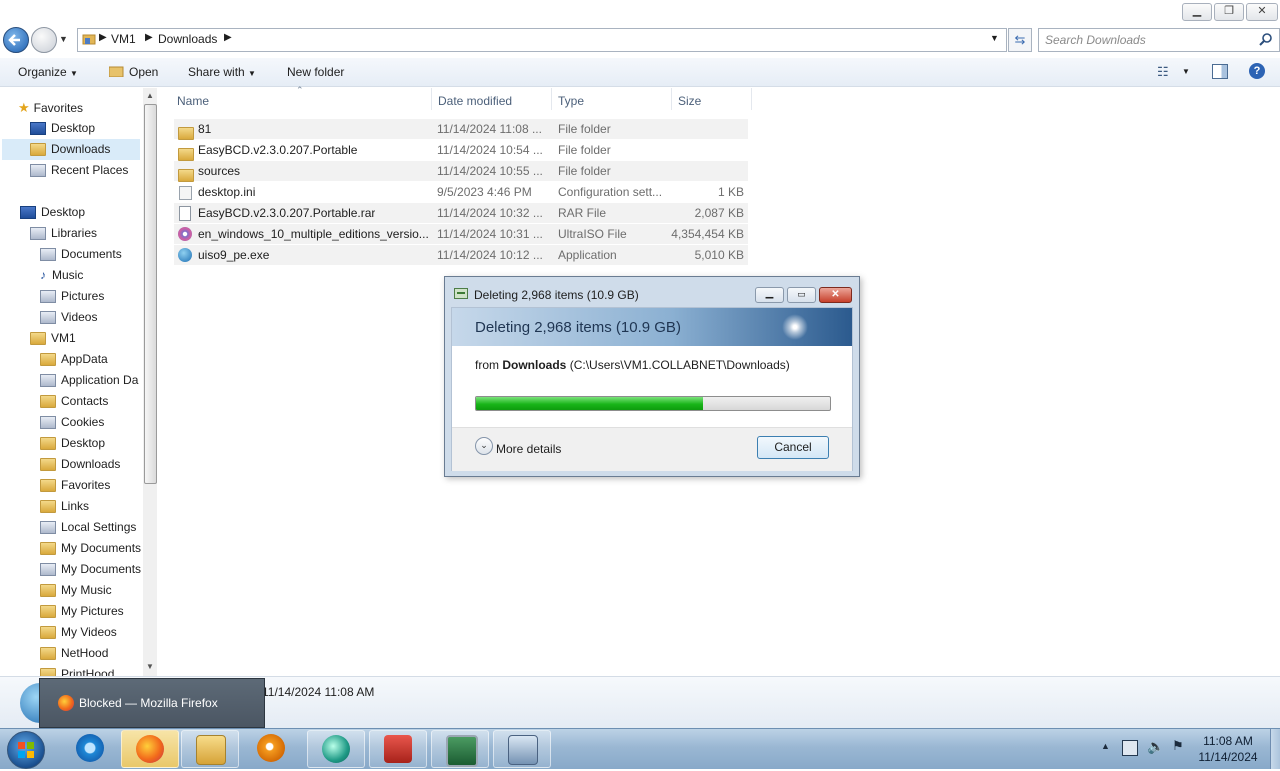 The width and height of the screenshot is (1280, 771). What do you see at coordinates (91, 569) in the screenshot?
I see `tree-my-documents-shortcut: My Documents` at bounding box center [91, 569].